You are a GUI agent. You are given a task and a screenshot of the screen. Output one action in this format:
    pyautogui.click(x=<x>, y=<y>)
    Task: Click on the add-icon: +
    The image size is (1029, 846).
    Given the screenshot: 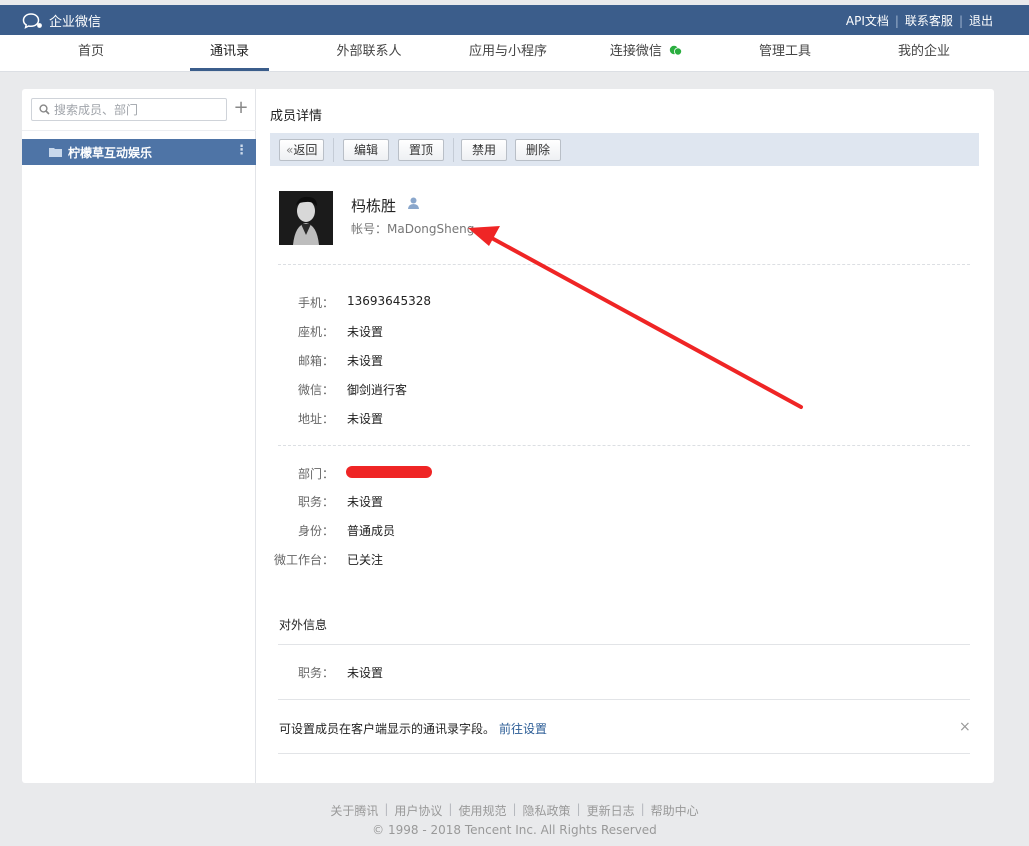 What is the action you would take?
    pyautogui.click(x=241, y=109)
    